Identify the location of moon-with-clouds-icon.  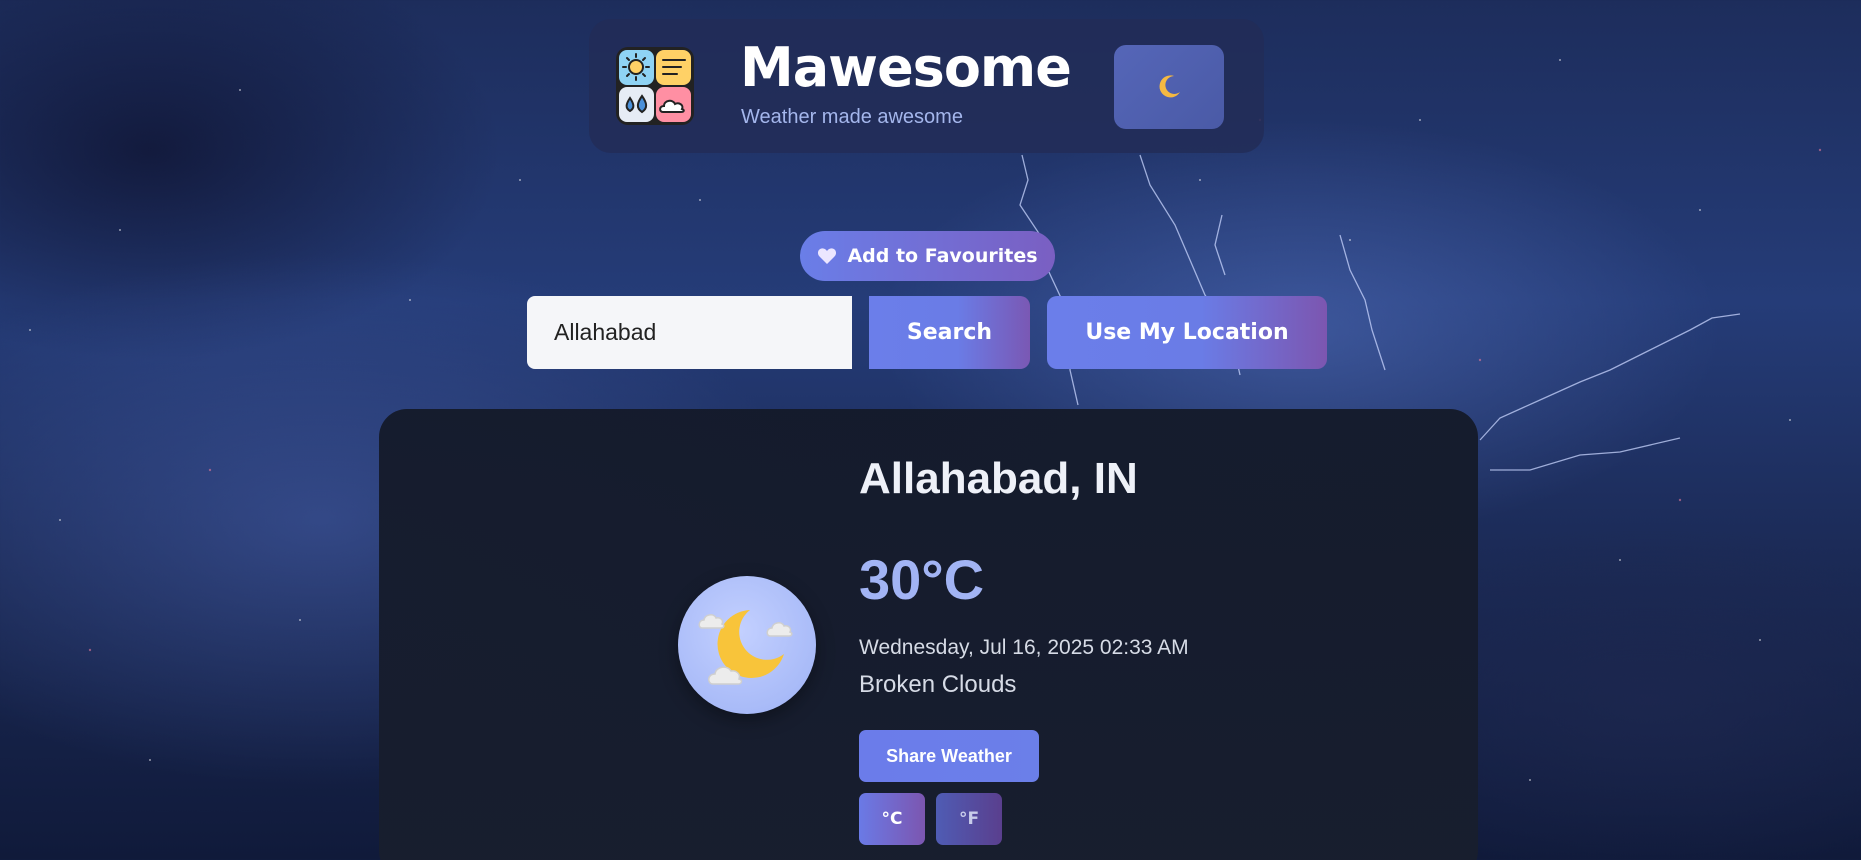
(745, 647).